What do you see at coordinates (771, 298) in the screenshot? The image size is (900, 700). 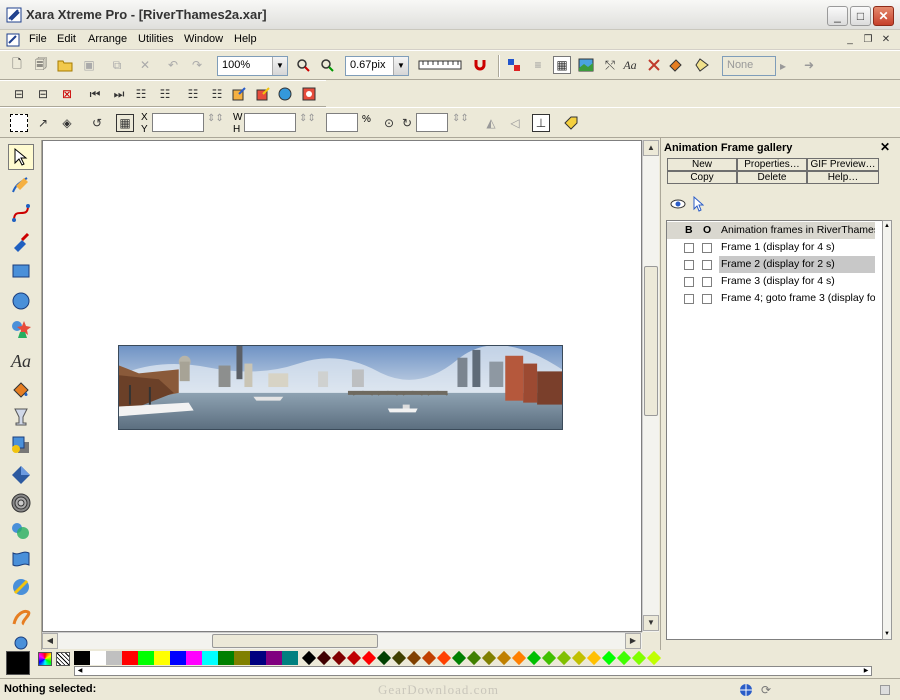 I see `frame-list-item: Frame 4; goto frame 3 (display for 4 s)` at bounding box center [771, 298].